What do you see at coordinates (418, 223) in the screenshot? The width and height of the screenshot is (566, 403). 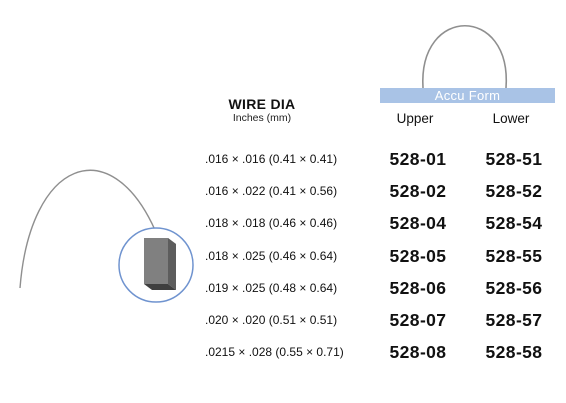 I see `upper-part-number: 528-04` at bounding box center [418, 223].